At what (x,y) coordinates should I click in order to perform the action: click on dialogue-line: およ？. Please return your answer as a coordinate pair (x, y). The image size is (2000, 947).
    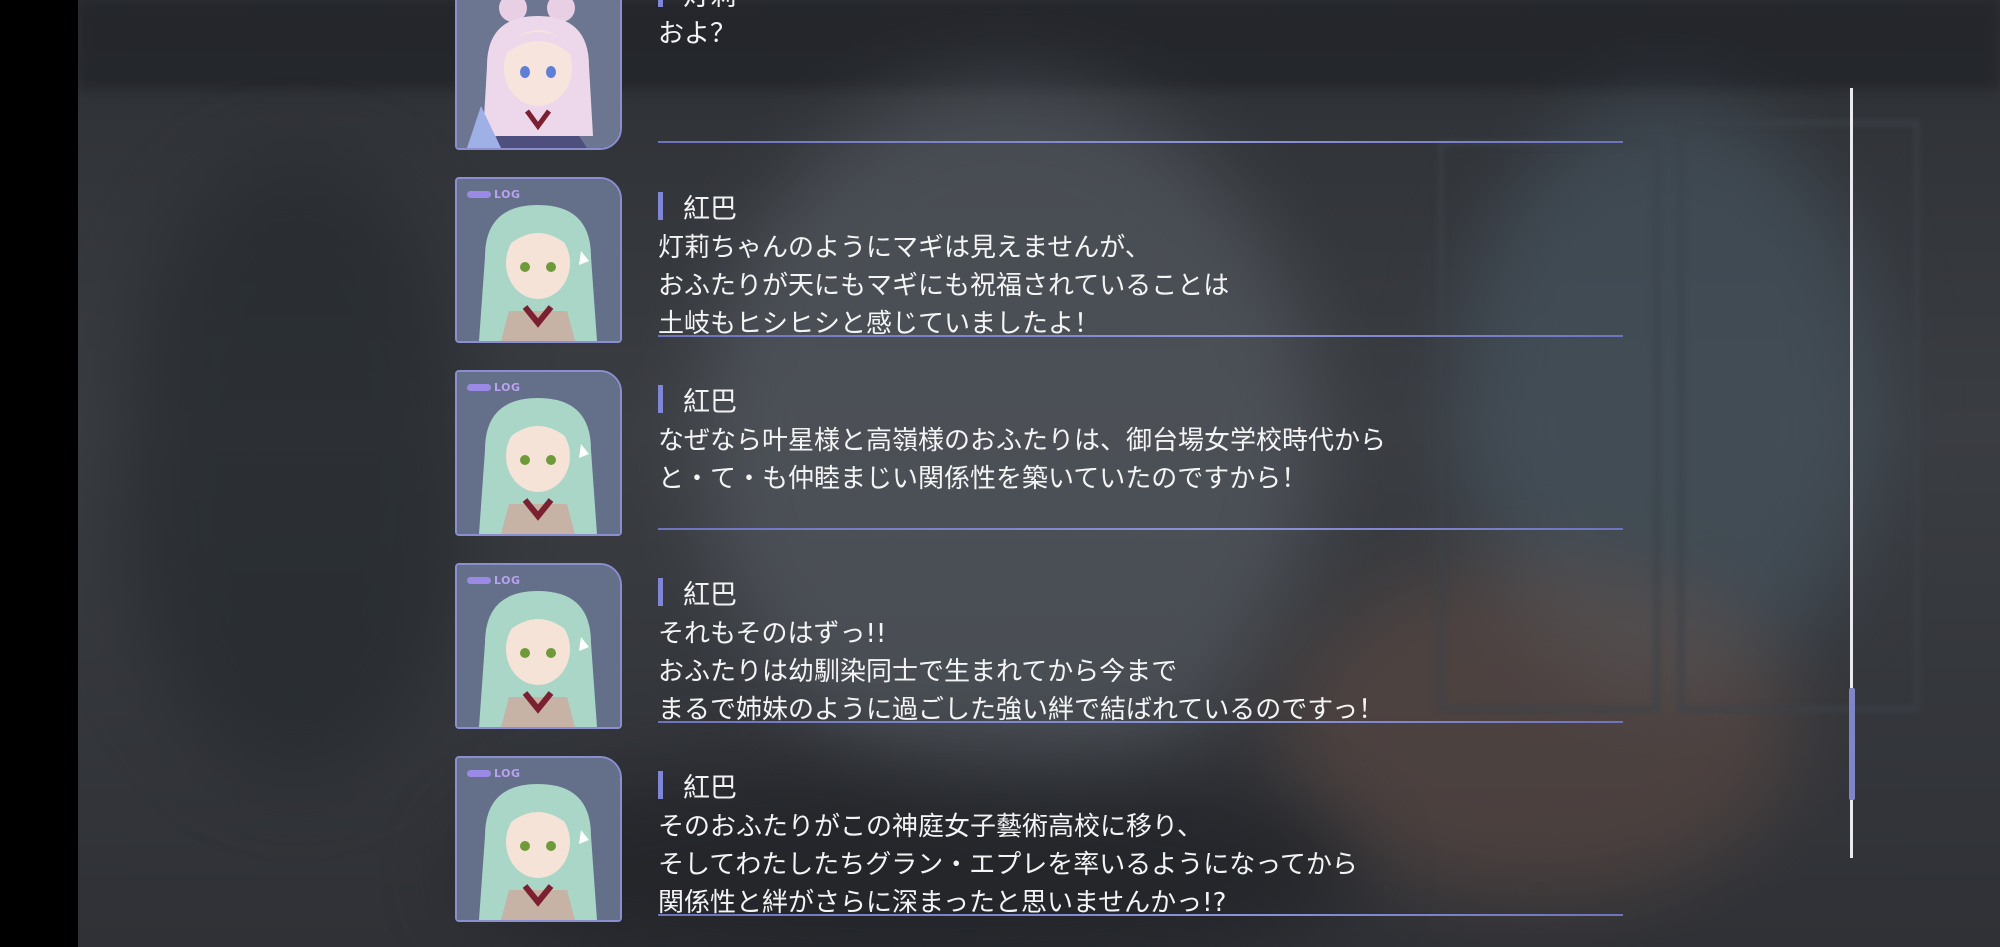
    Looking at the image, I should click on (697, 34).